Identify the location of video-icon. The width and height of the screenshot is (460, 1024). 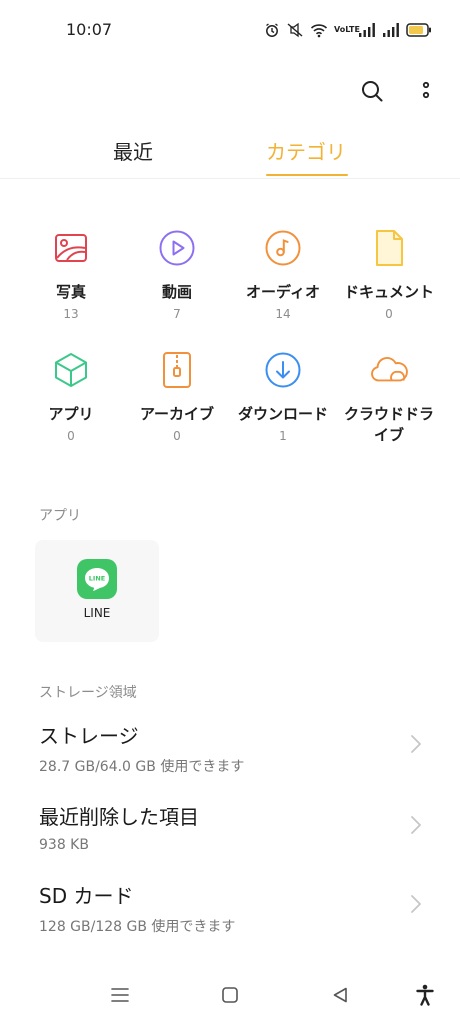
(177, 248).